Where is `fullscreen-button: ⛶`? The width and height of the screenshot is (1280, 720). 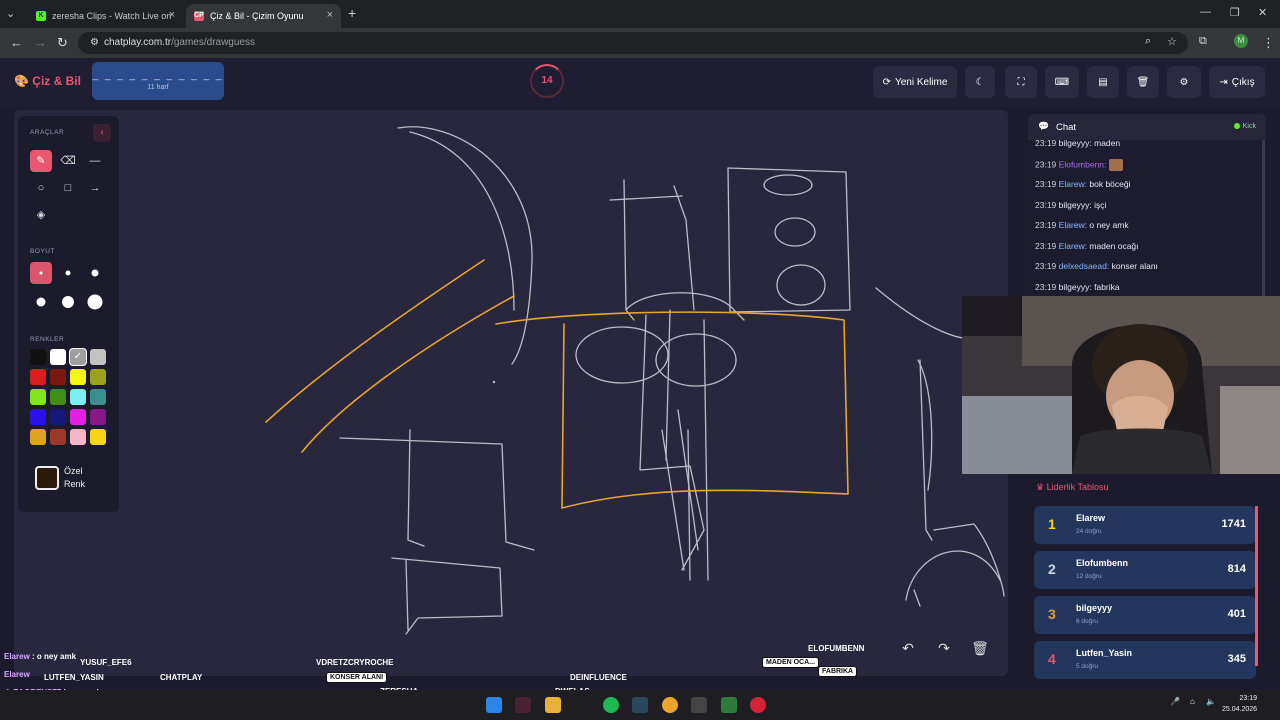
fullscreen-button: ⛶ is located at coordinates (1021, 82).